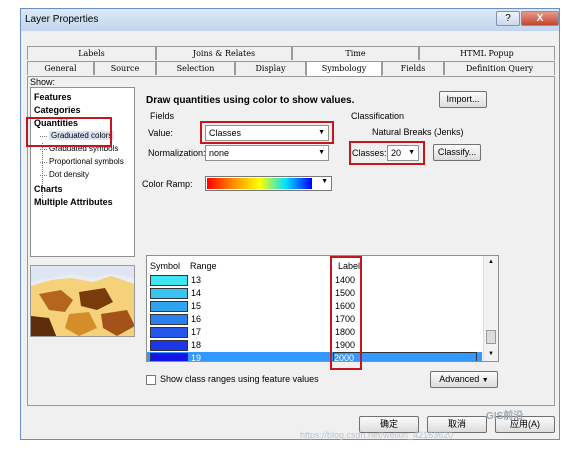  Describe the element at coordinates (195, 306) in the screenshot. I see `range-cell: 15` at that location.